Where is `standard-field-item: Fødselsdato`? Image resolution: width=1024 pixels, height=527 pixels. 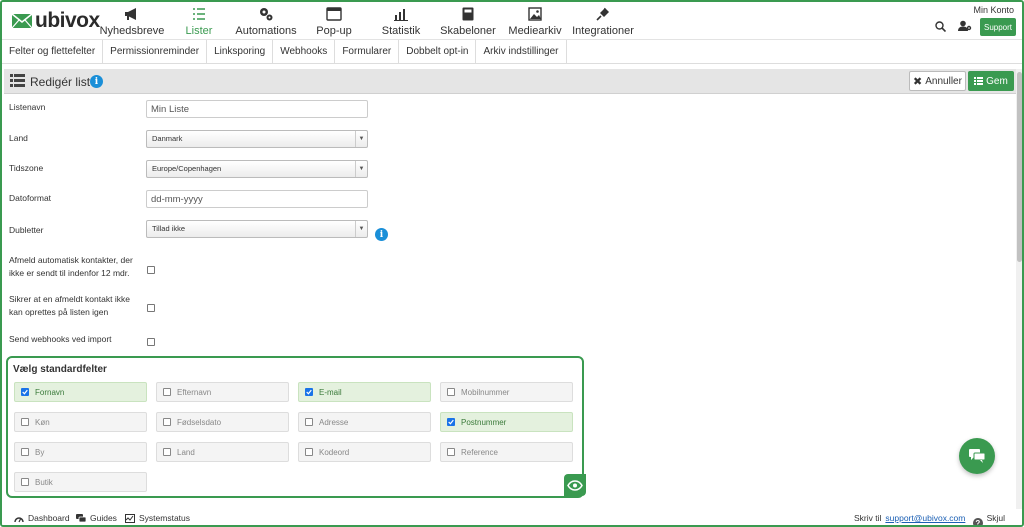
standard-field-item: Fødselsdato is located at coordinates (222, 422).